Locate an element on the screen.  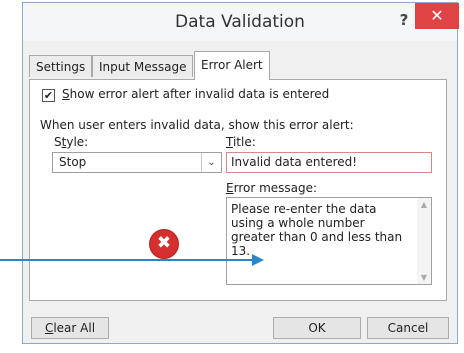
cancel-button: Cancel is located at coordinates (408, 328).